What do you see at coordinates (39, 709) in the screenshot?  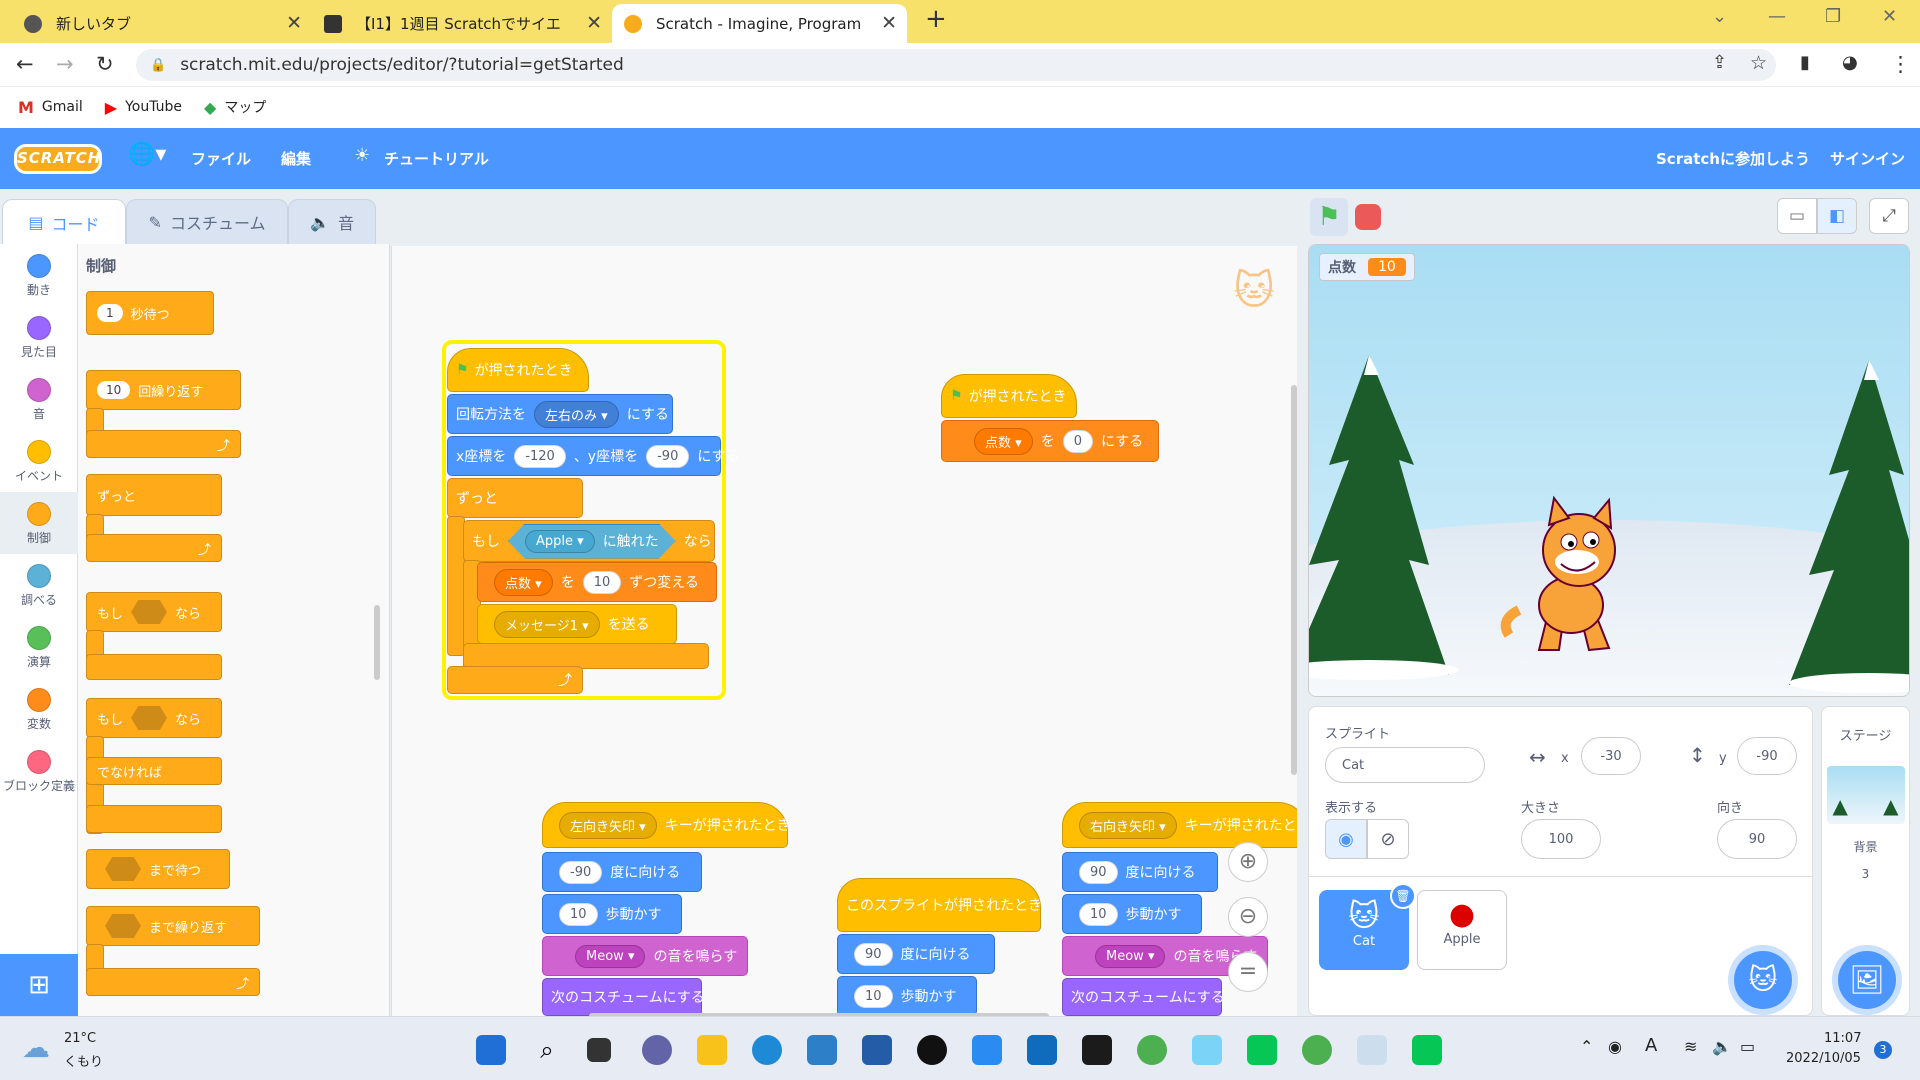 I see `category-variables: 変数` at bounding box center [39, 709].